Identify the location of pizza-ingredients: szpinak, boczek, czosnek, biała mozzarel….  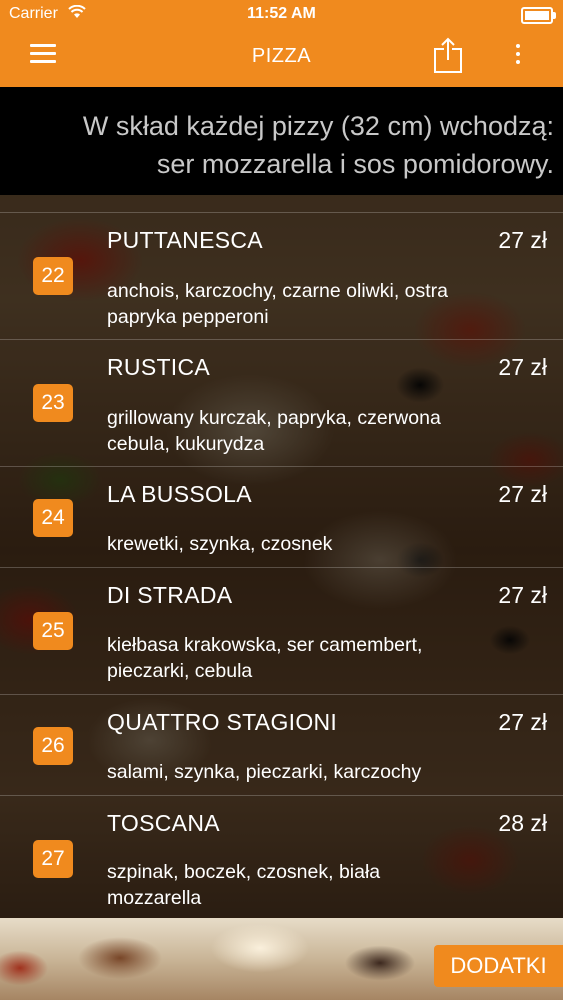
(317, 885).